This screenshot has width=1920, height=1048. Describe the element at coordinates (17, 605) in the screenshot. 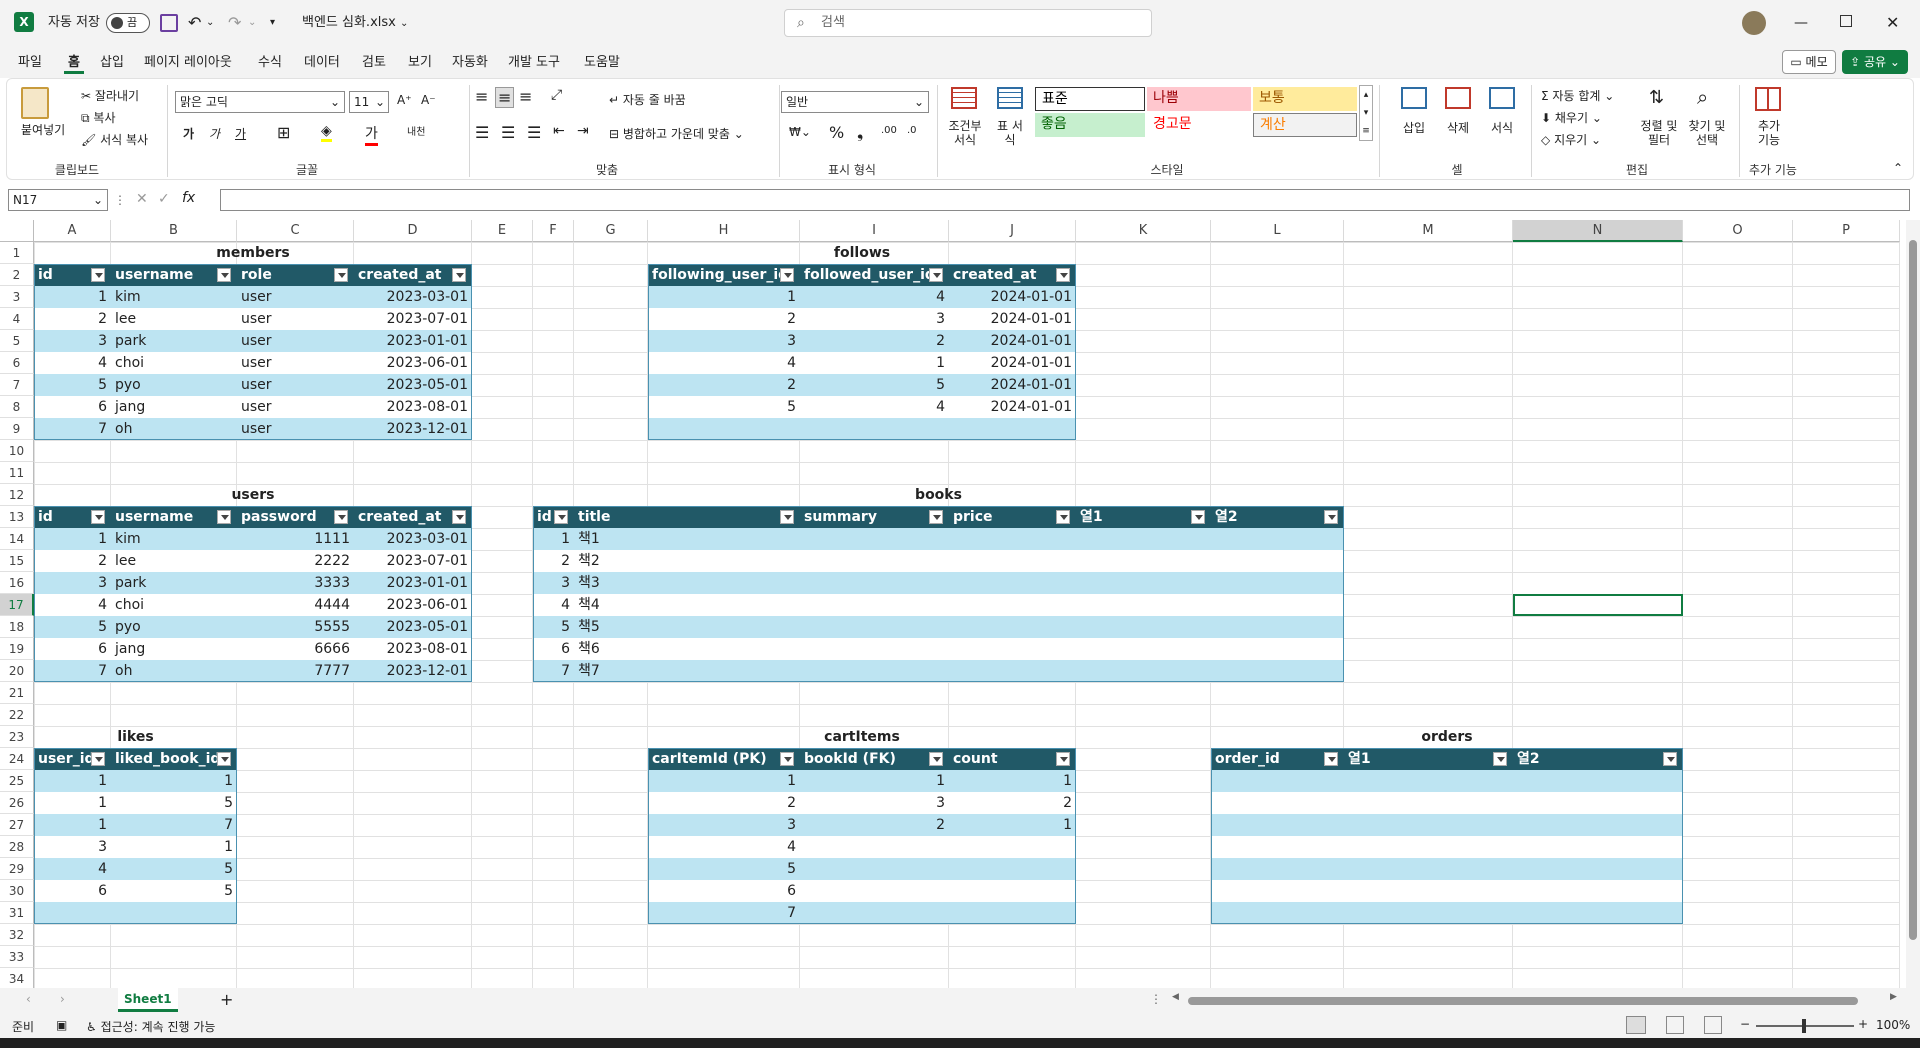

I see `row-header-17: 17` at that location.